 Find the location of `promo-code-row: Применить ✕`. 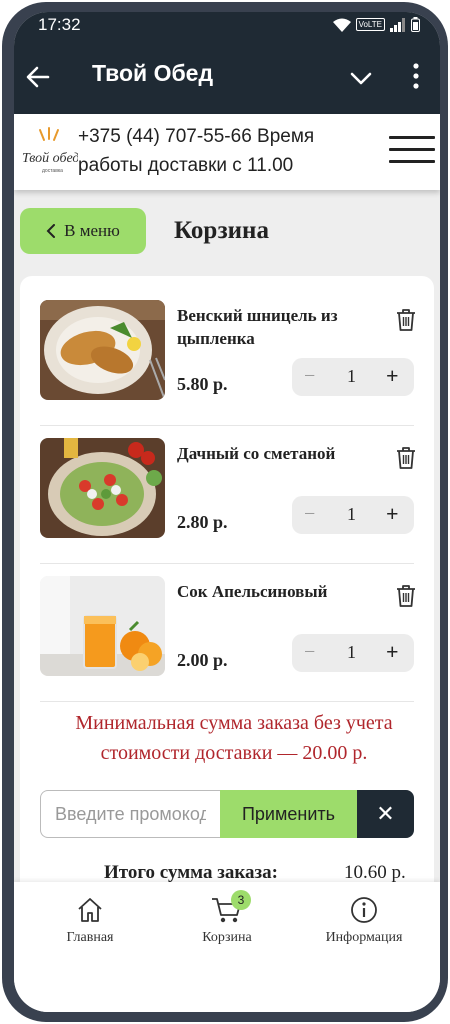

promo-code-row: Применить ✕ is located at coordinates (227, 814).